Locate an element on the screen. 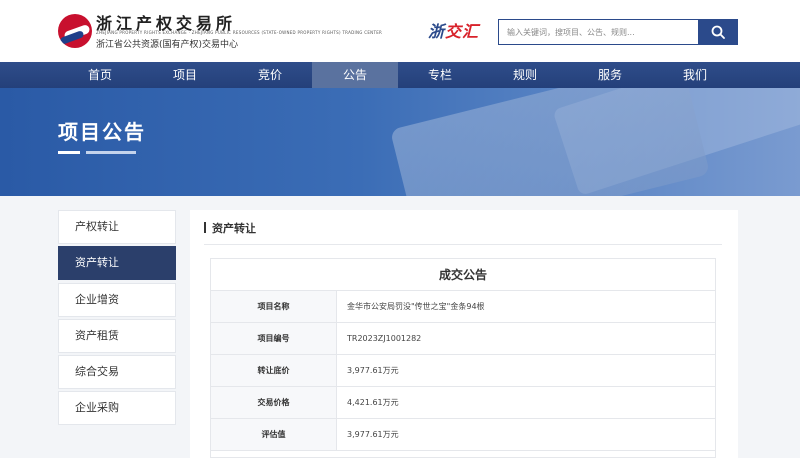 The width and height of the screenshot is (800, 458). logo-emblem-icon is located at coordinates (75, 31).